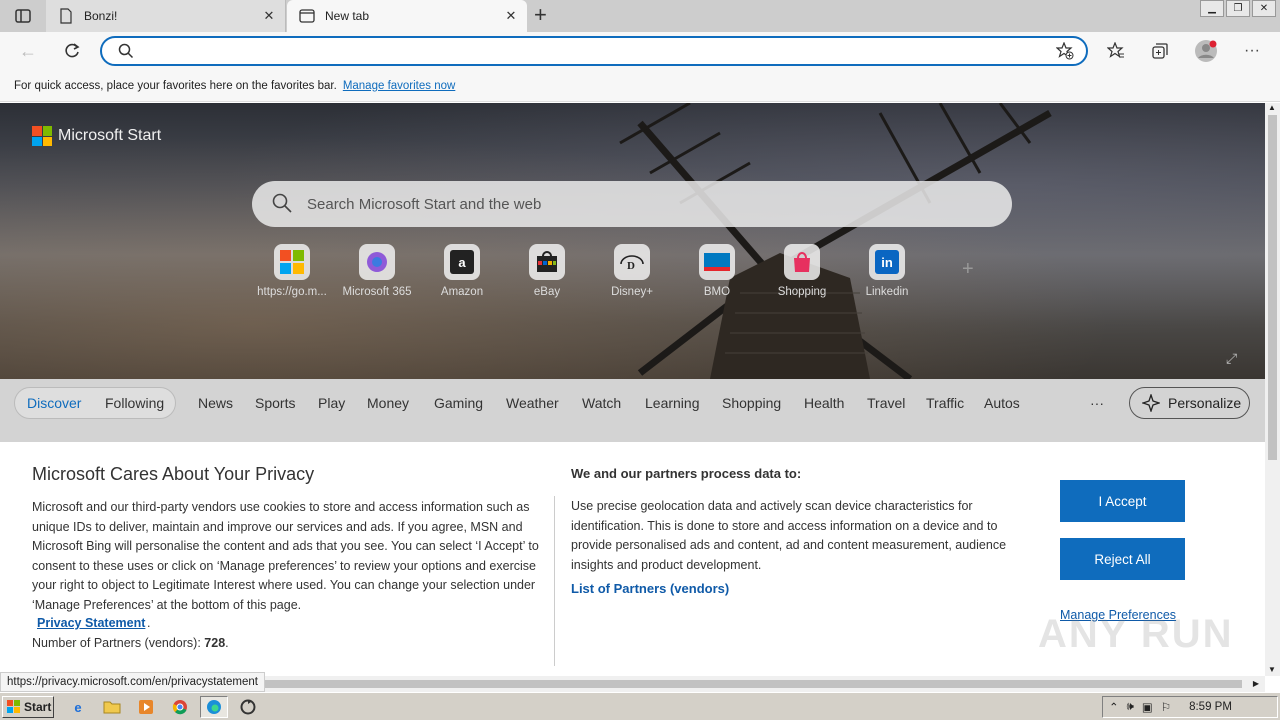 The height and width of the screenshot is (720, 1280). I want to click on search-icon, so click(282, 203).